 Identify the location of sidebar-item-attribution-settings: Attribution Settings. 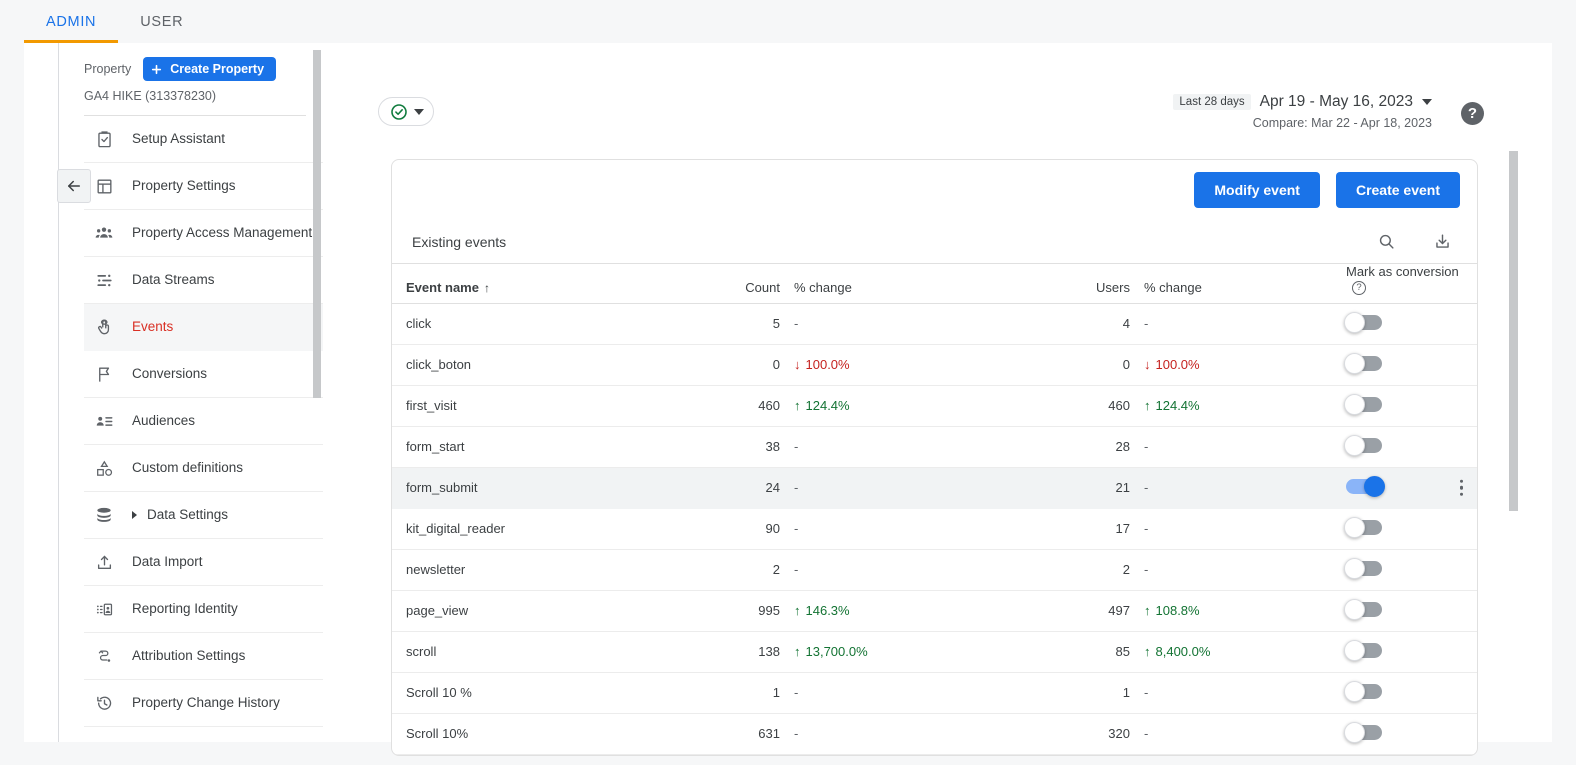
(203, 656).